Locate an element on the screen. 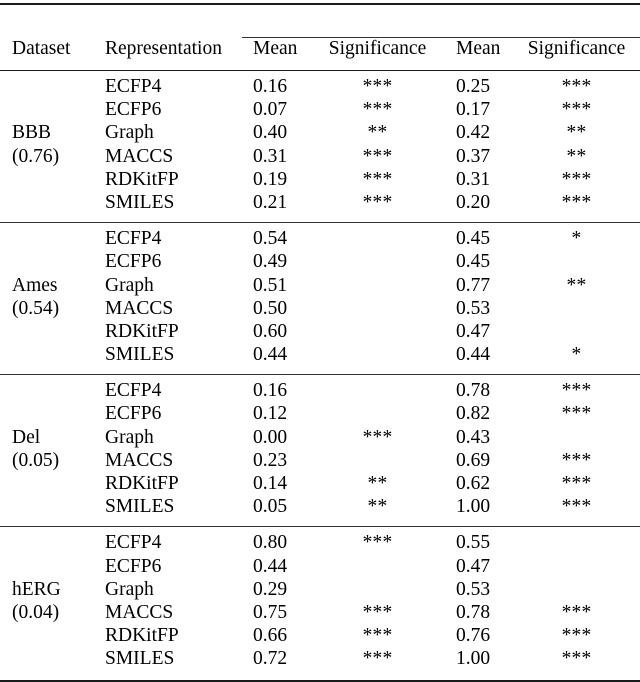 The image size is (640, 682). dataset-name: hERG is located at coordinates (36, 589).